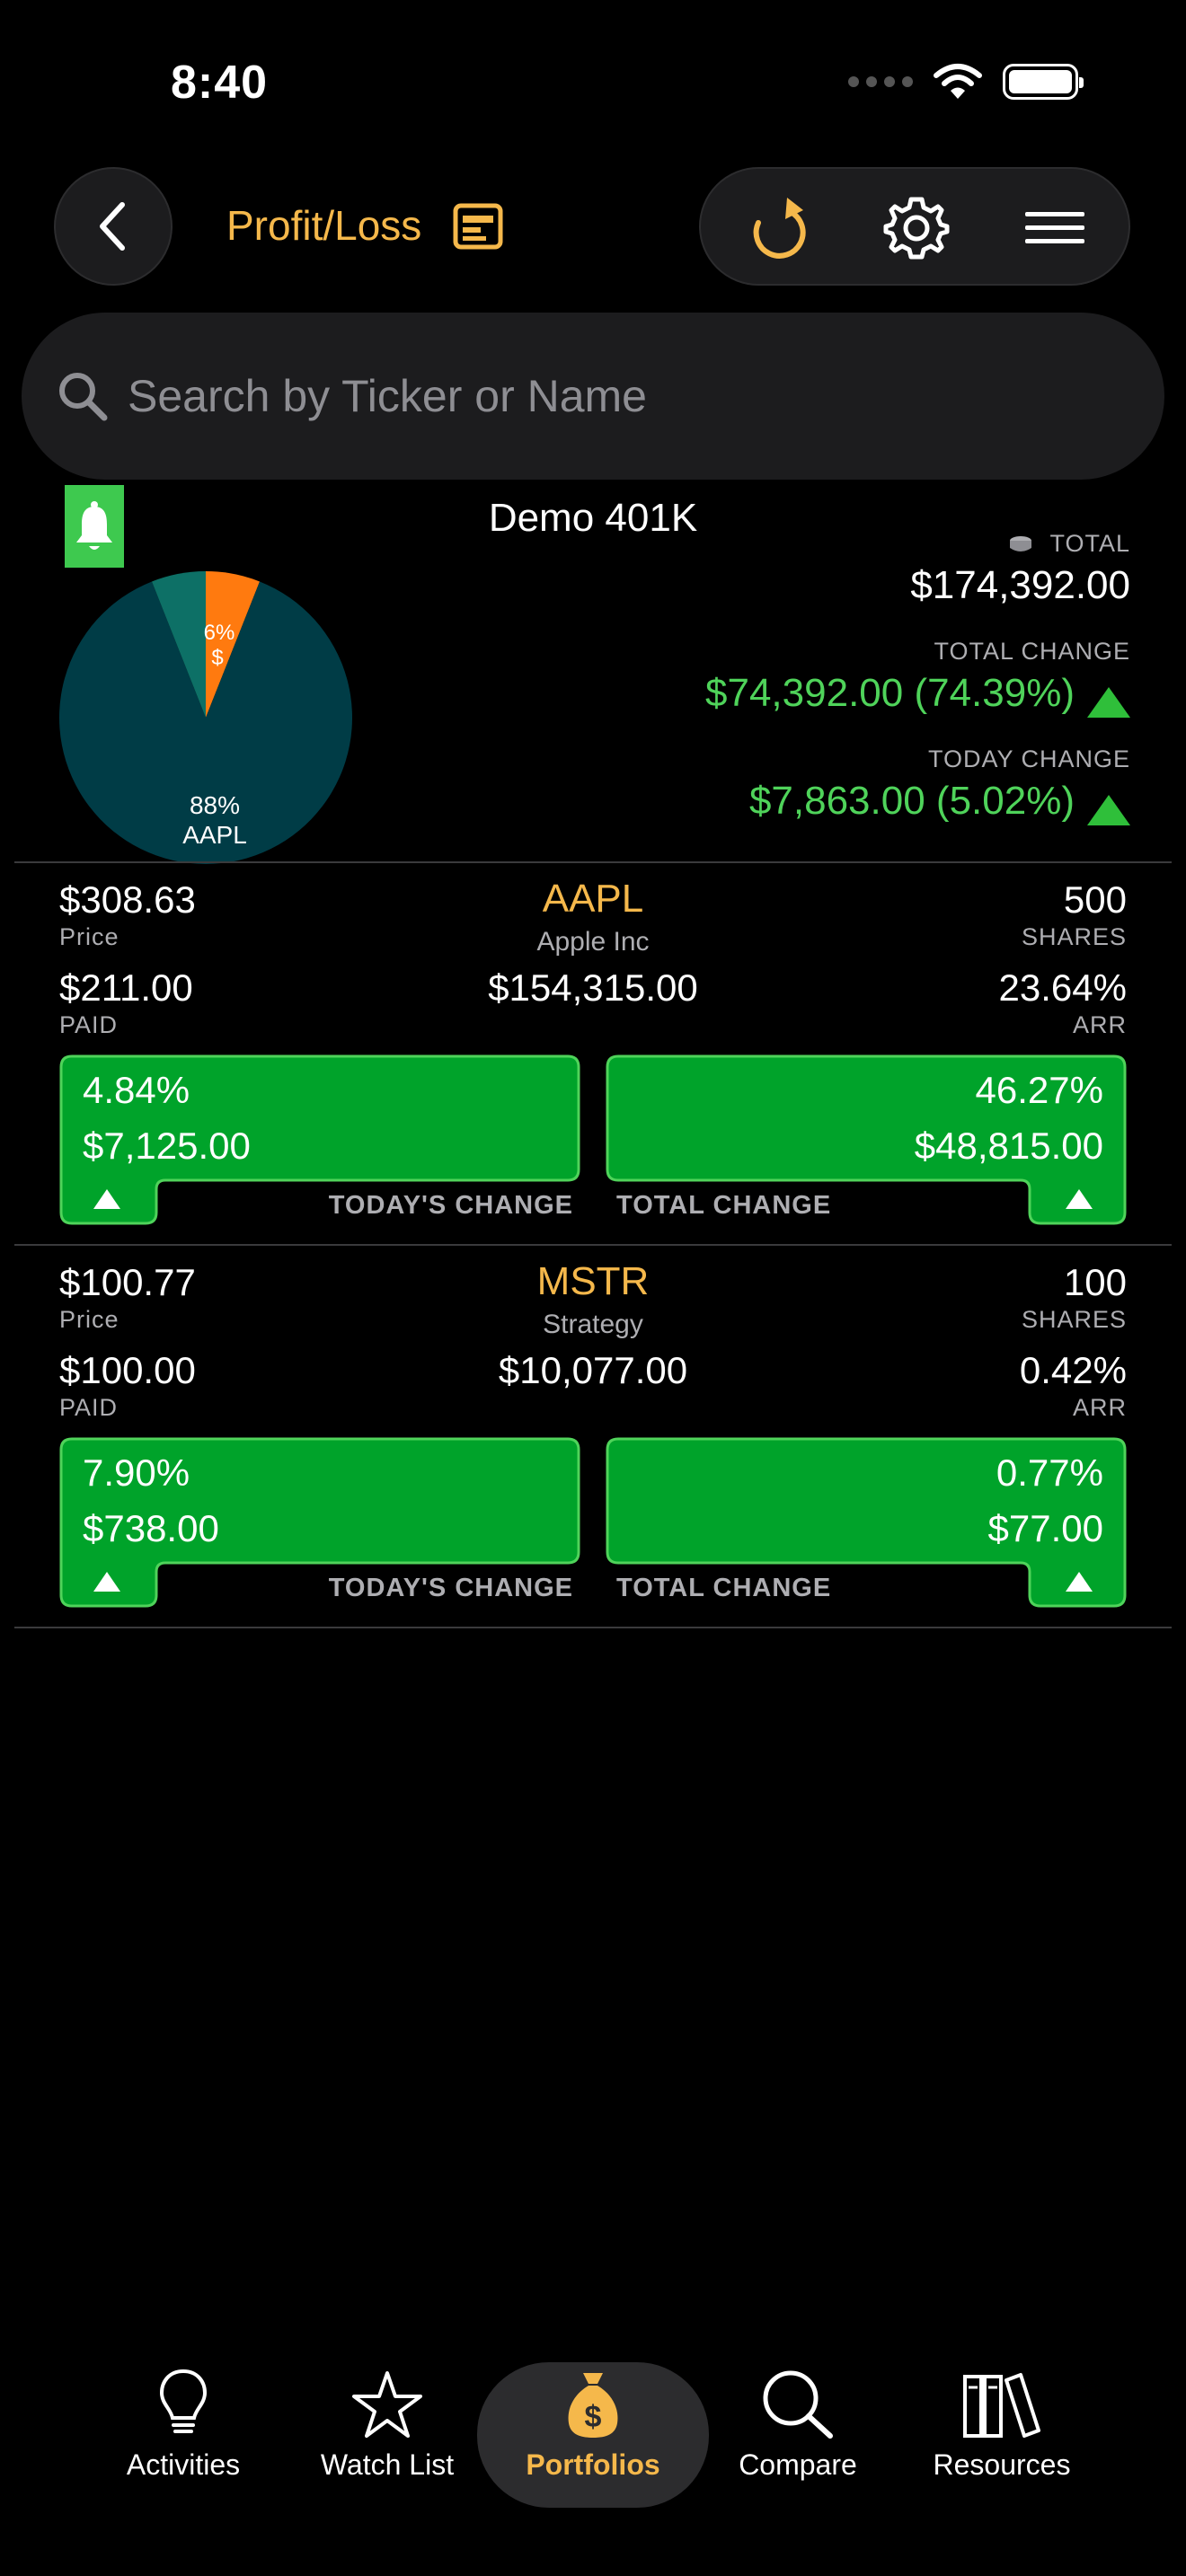  I want to click on total-change-block: TOTAL CHANGE $74,392.00 (74.39%), so click(917, 678).